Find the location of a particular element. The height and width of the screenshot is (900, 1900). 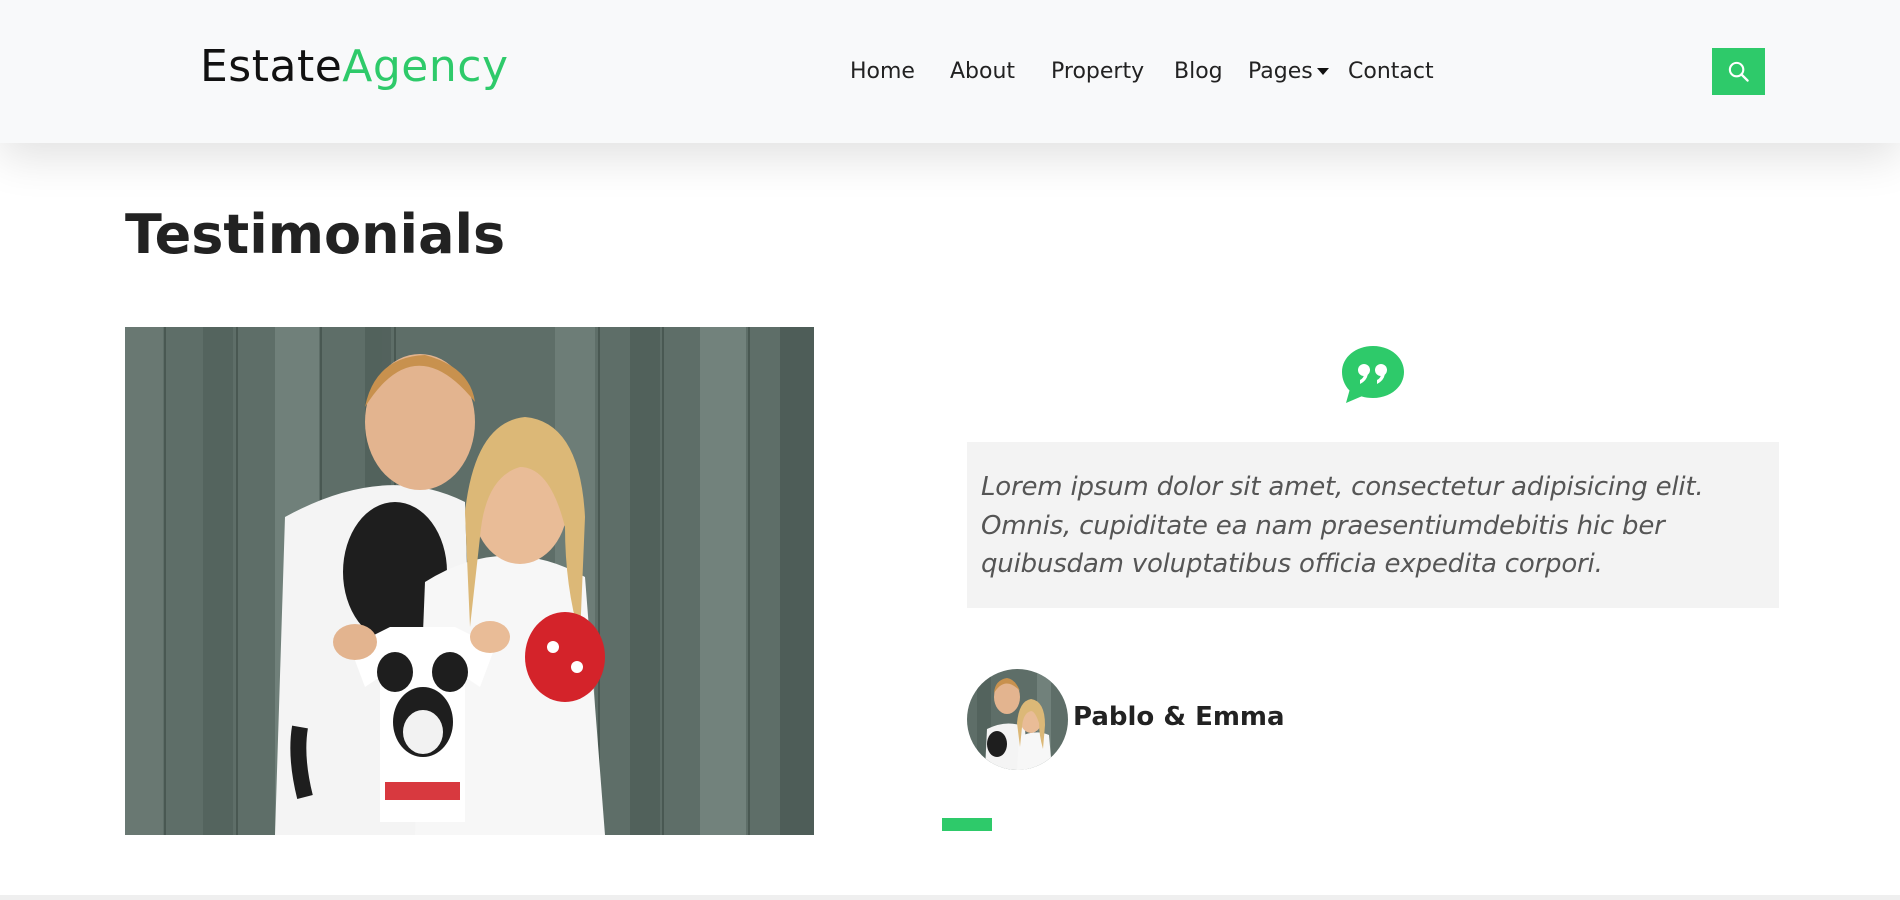

nav-about-link: About is located at coordinates (982, 72).